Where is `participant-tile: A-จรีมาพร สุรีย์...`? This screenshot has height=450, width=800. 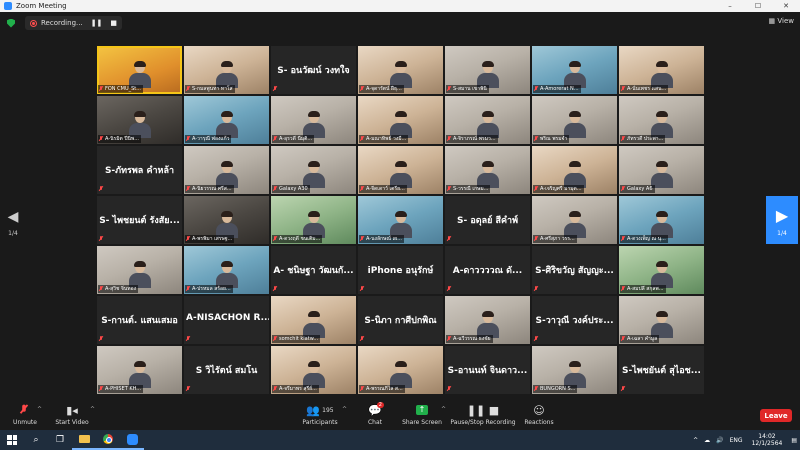 participant-tile: A-จรีมาพร สุรีย์... is located at coordinates (313, 370).